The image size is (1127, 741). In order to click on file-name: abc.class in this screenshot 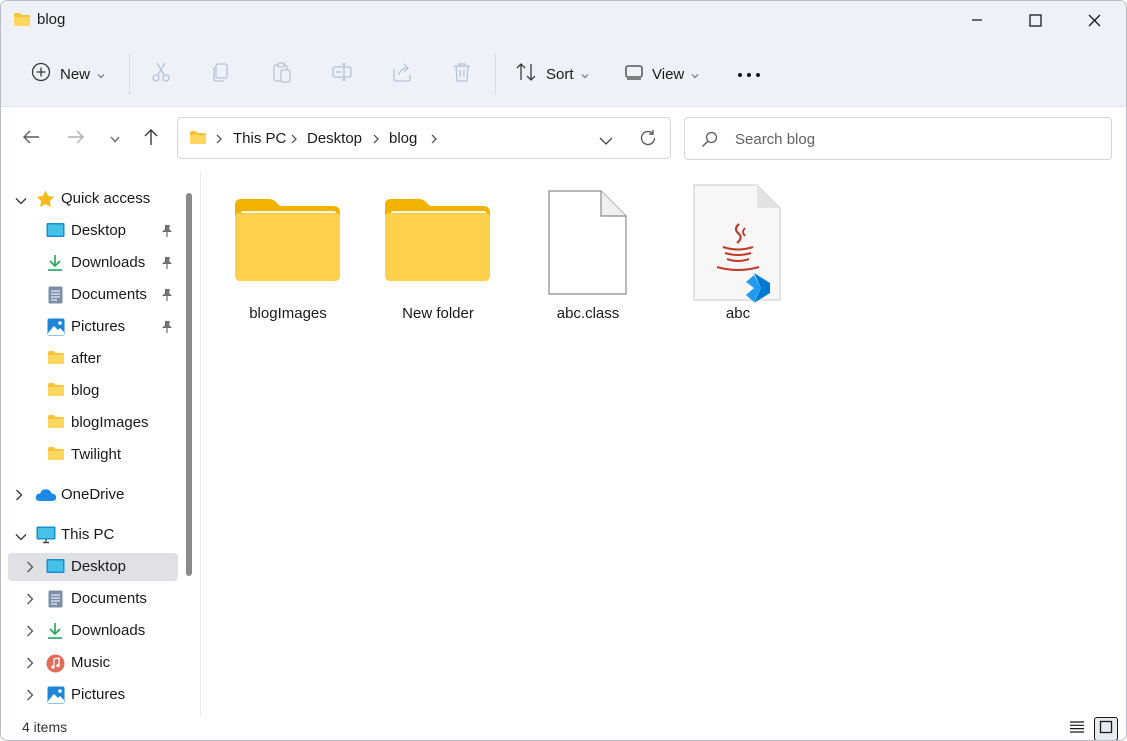, I will do `click(588, 313)`.